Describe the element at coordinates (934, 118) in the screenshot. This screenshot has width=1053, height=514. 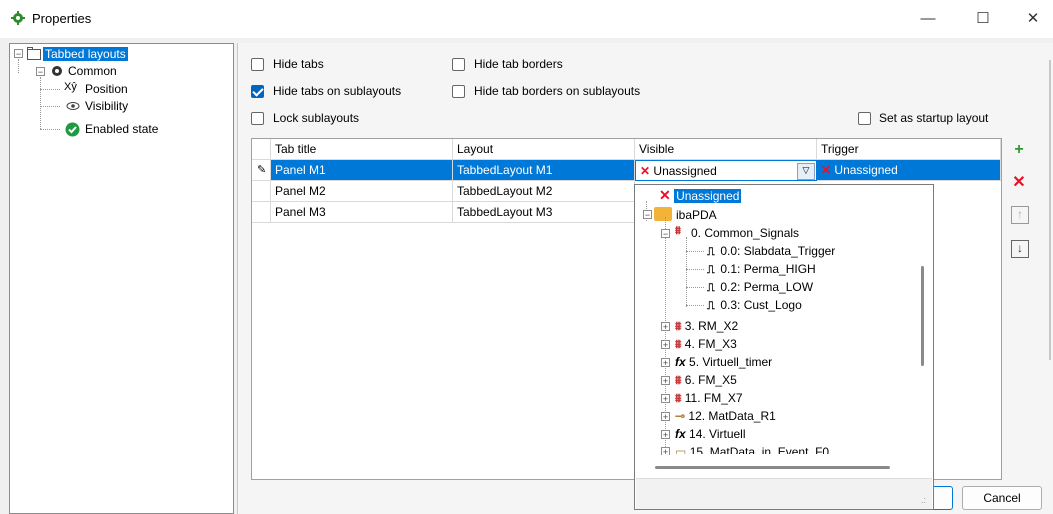
I see `startup-layout-label: Set as startup layout` at that location.